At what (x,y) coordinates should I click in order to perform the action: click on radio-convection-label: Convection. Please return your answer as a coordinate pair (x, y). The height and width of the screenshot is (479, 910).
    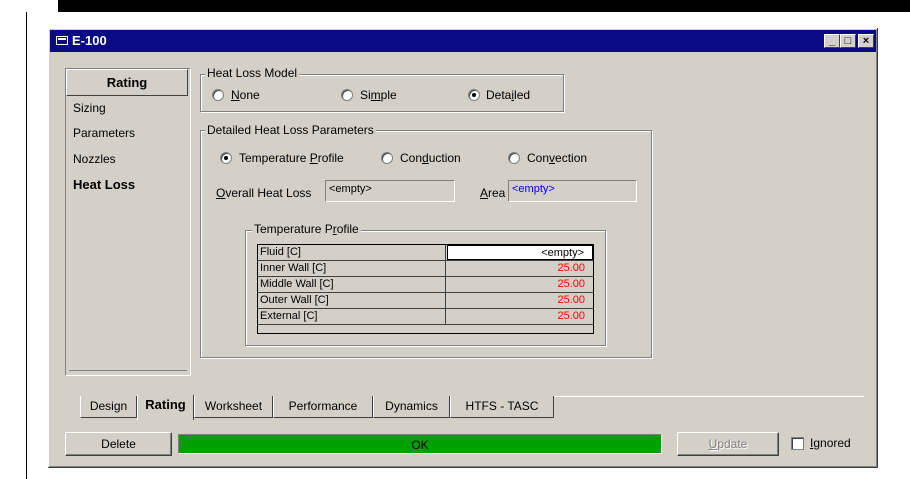
    Looking at the image, I should click on (557, 158).